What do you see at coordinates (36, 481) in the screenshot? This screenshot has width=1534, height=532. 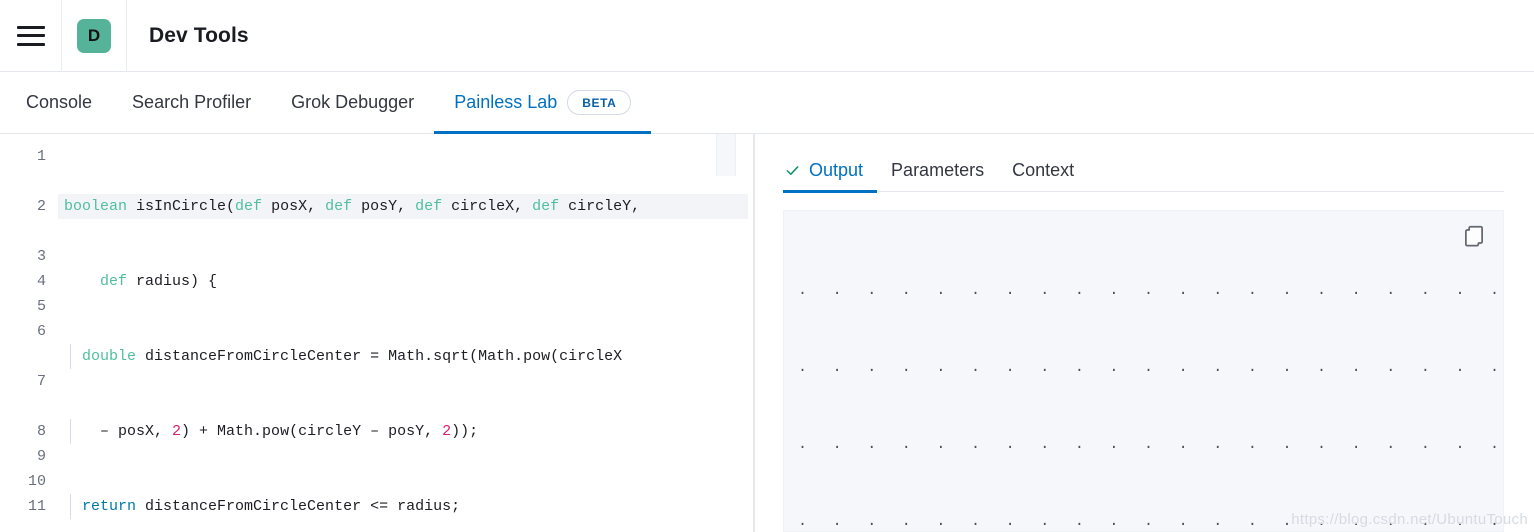 I see `line-number: 10` at bounding box center [36, 481].